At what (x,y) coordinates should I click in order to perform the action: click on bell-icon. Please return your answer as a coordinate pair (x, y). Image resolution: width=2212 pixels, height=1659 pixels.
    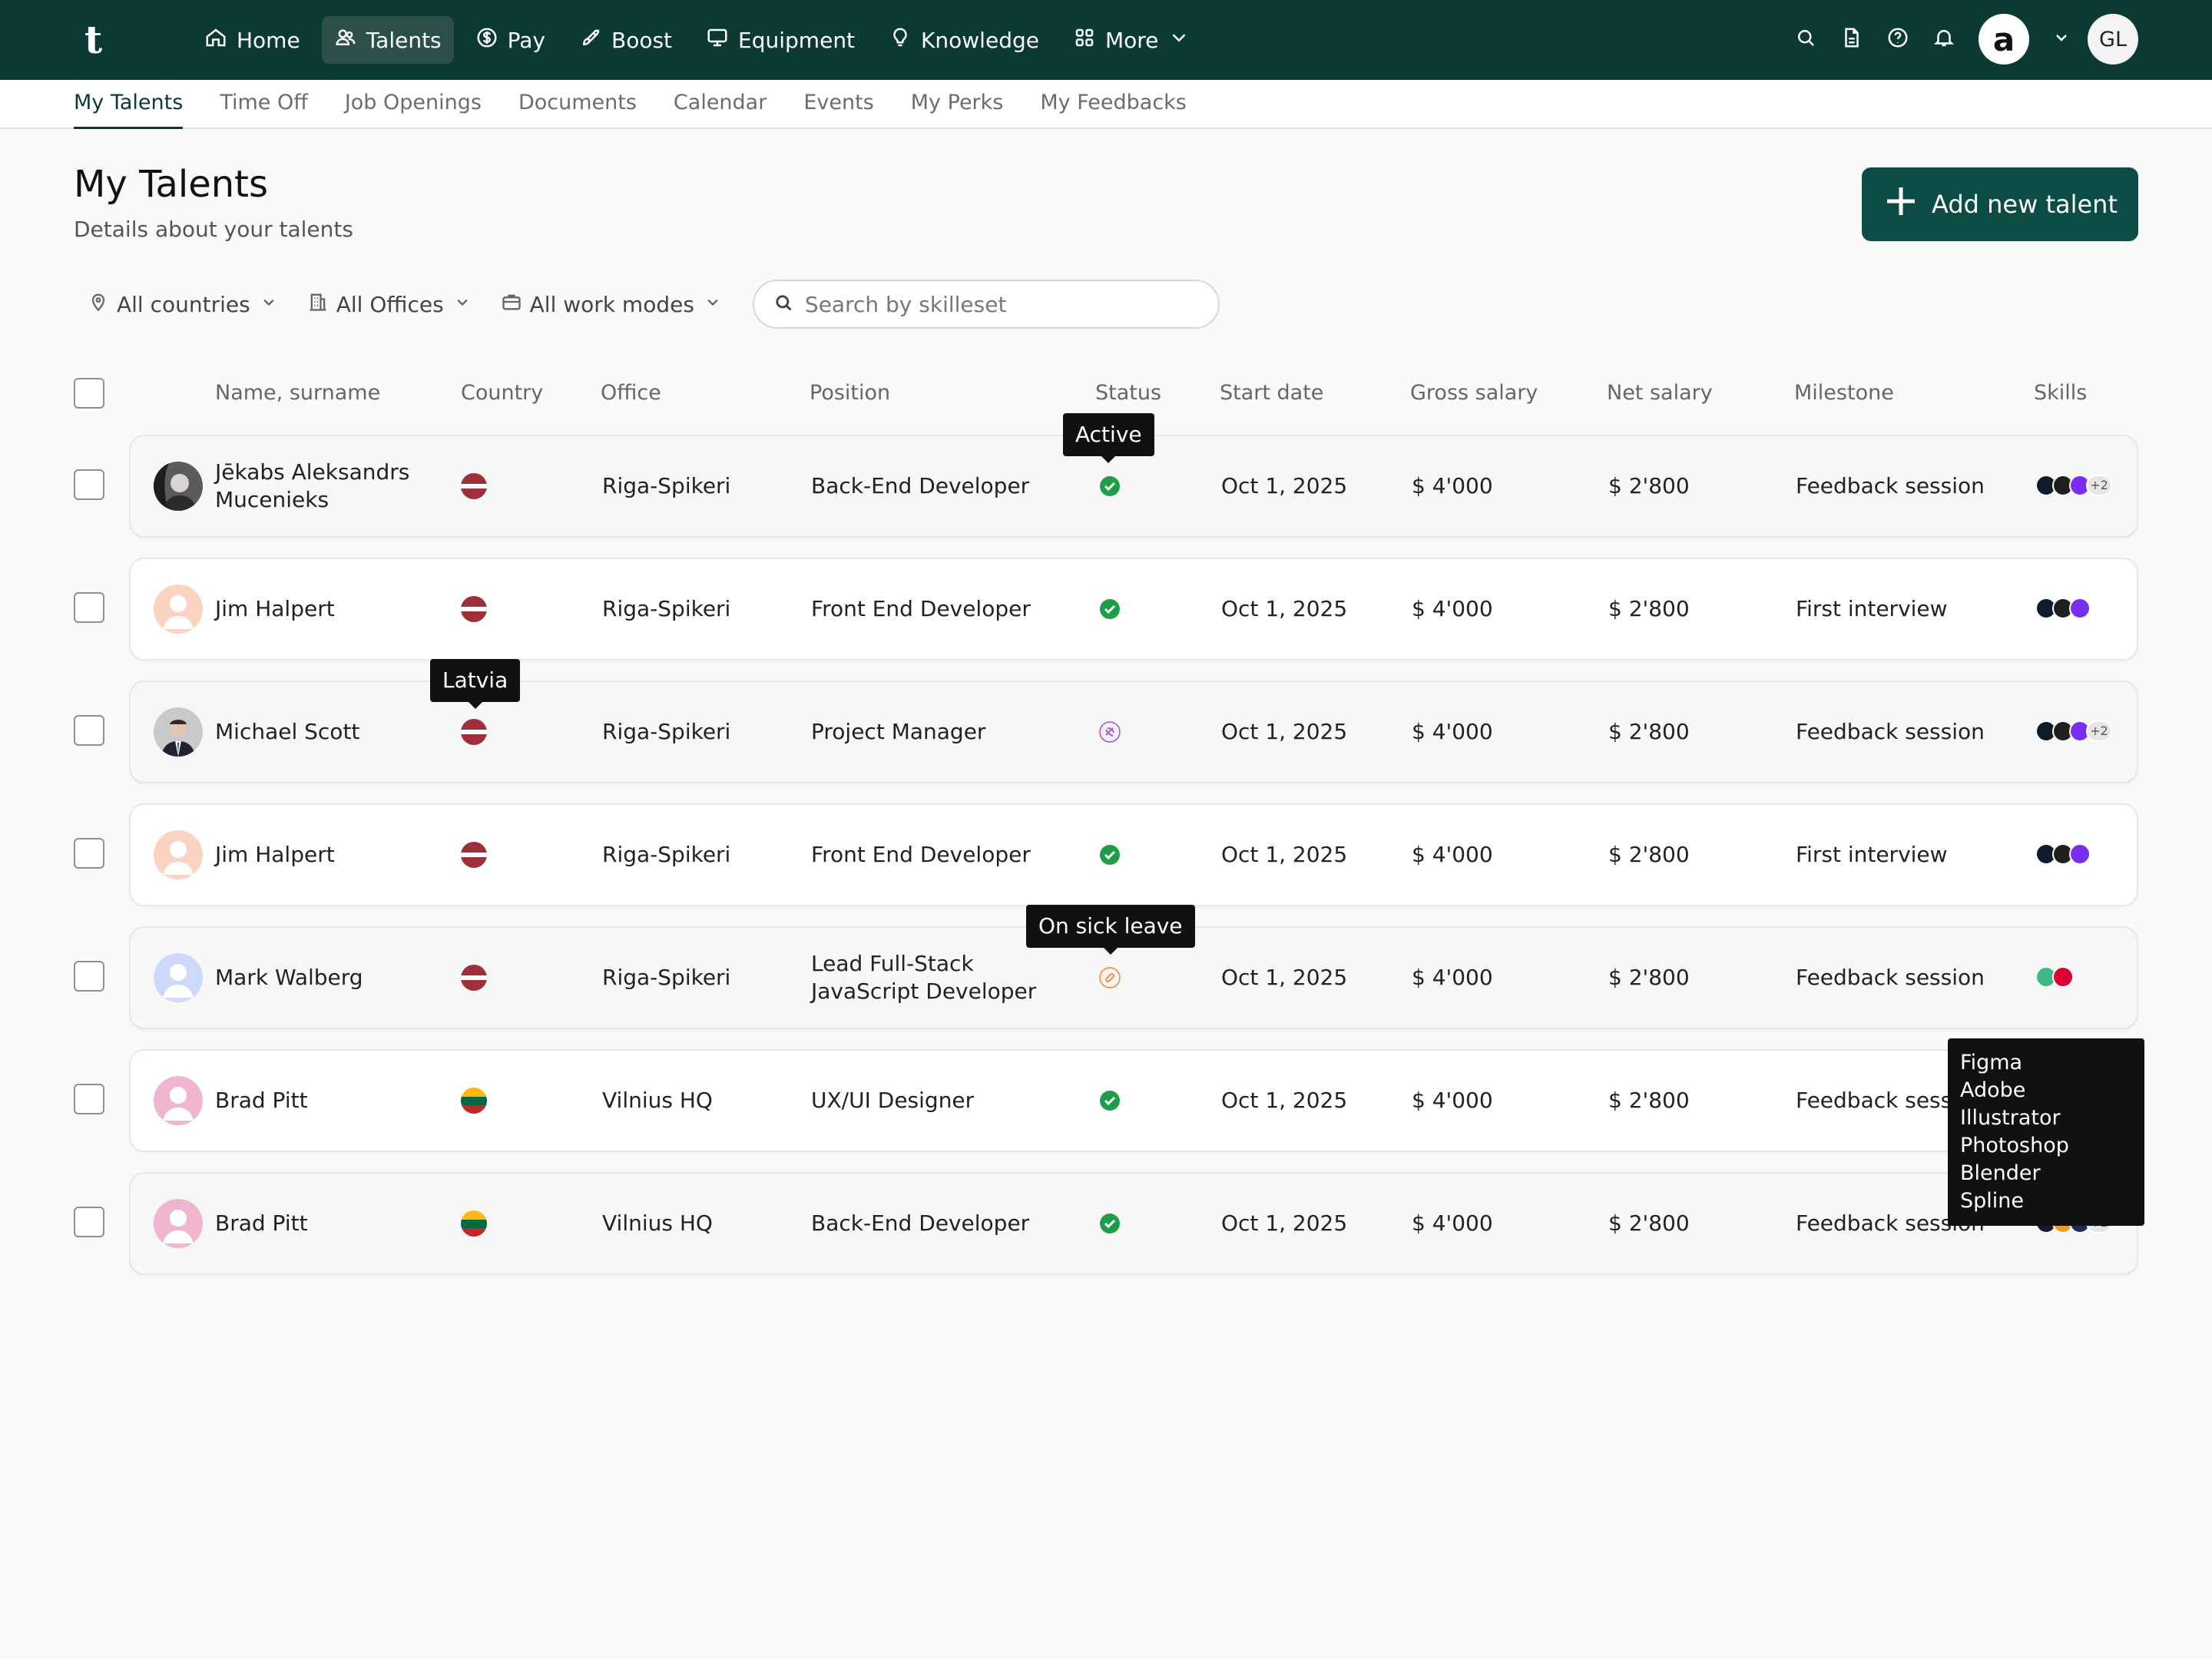
    Looking at the image, I should click on (1944, 39).